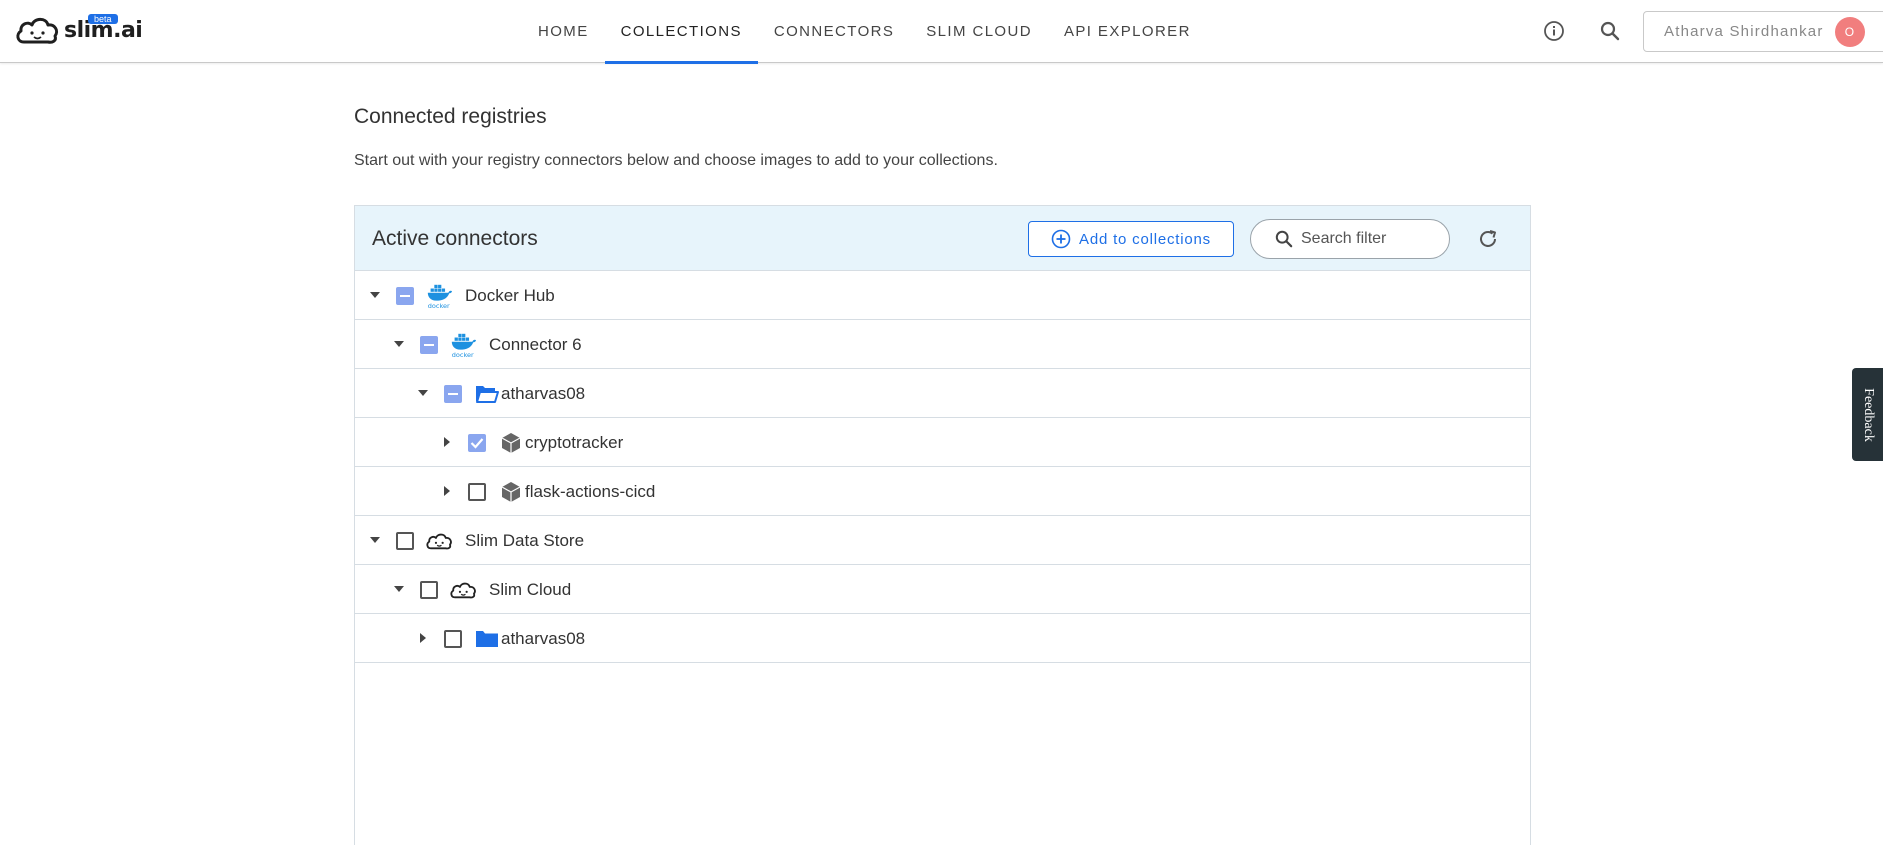  What do you see at coordinates (78, 30) in the screenshot?
I see `slim-ai-logo: slim.ai beta` at bounding box center [78, 30].